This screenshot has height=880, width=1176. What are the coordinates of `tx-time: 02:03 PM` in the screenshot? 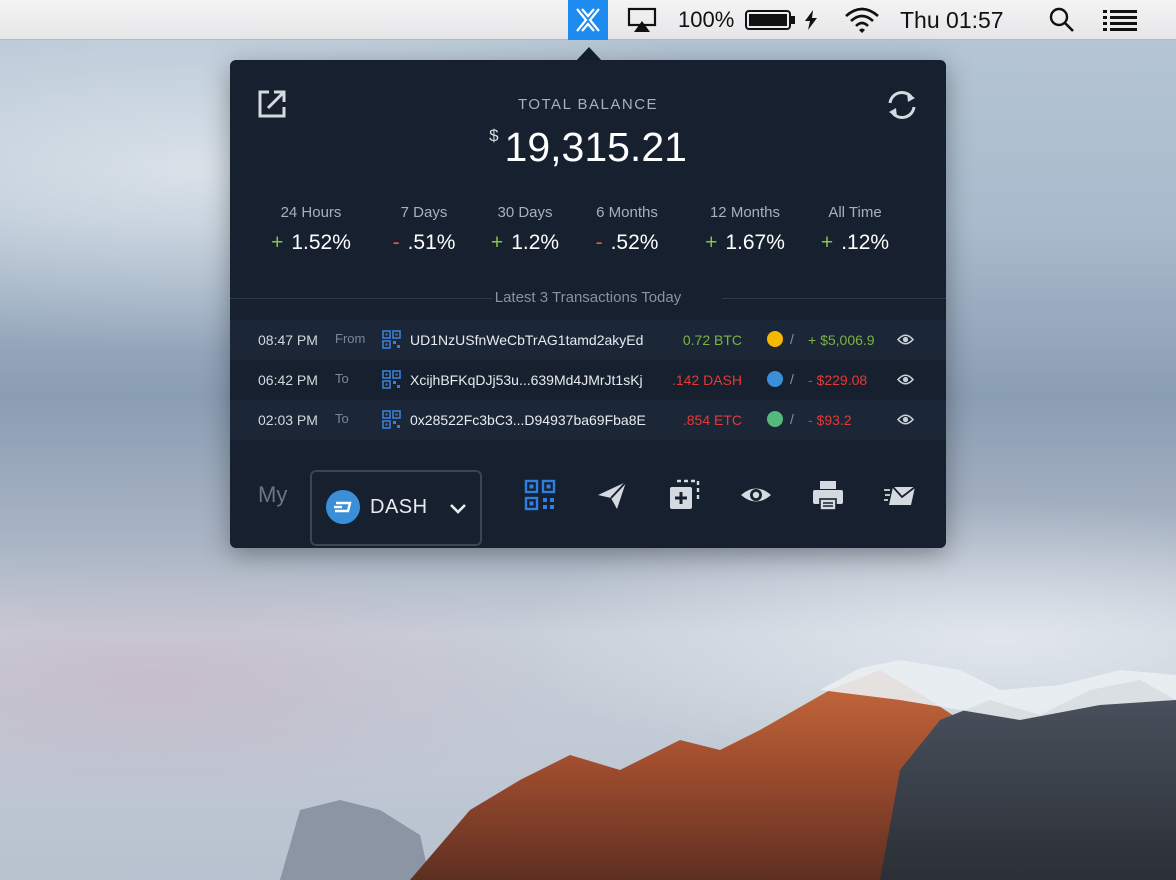 It's located at (288, 420).